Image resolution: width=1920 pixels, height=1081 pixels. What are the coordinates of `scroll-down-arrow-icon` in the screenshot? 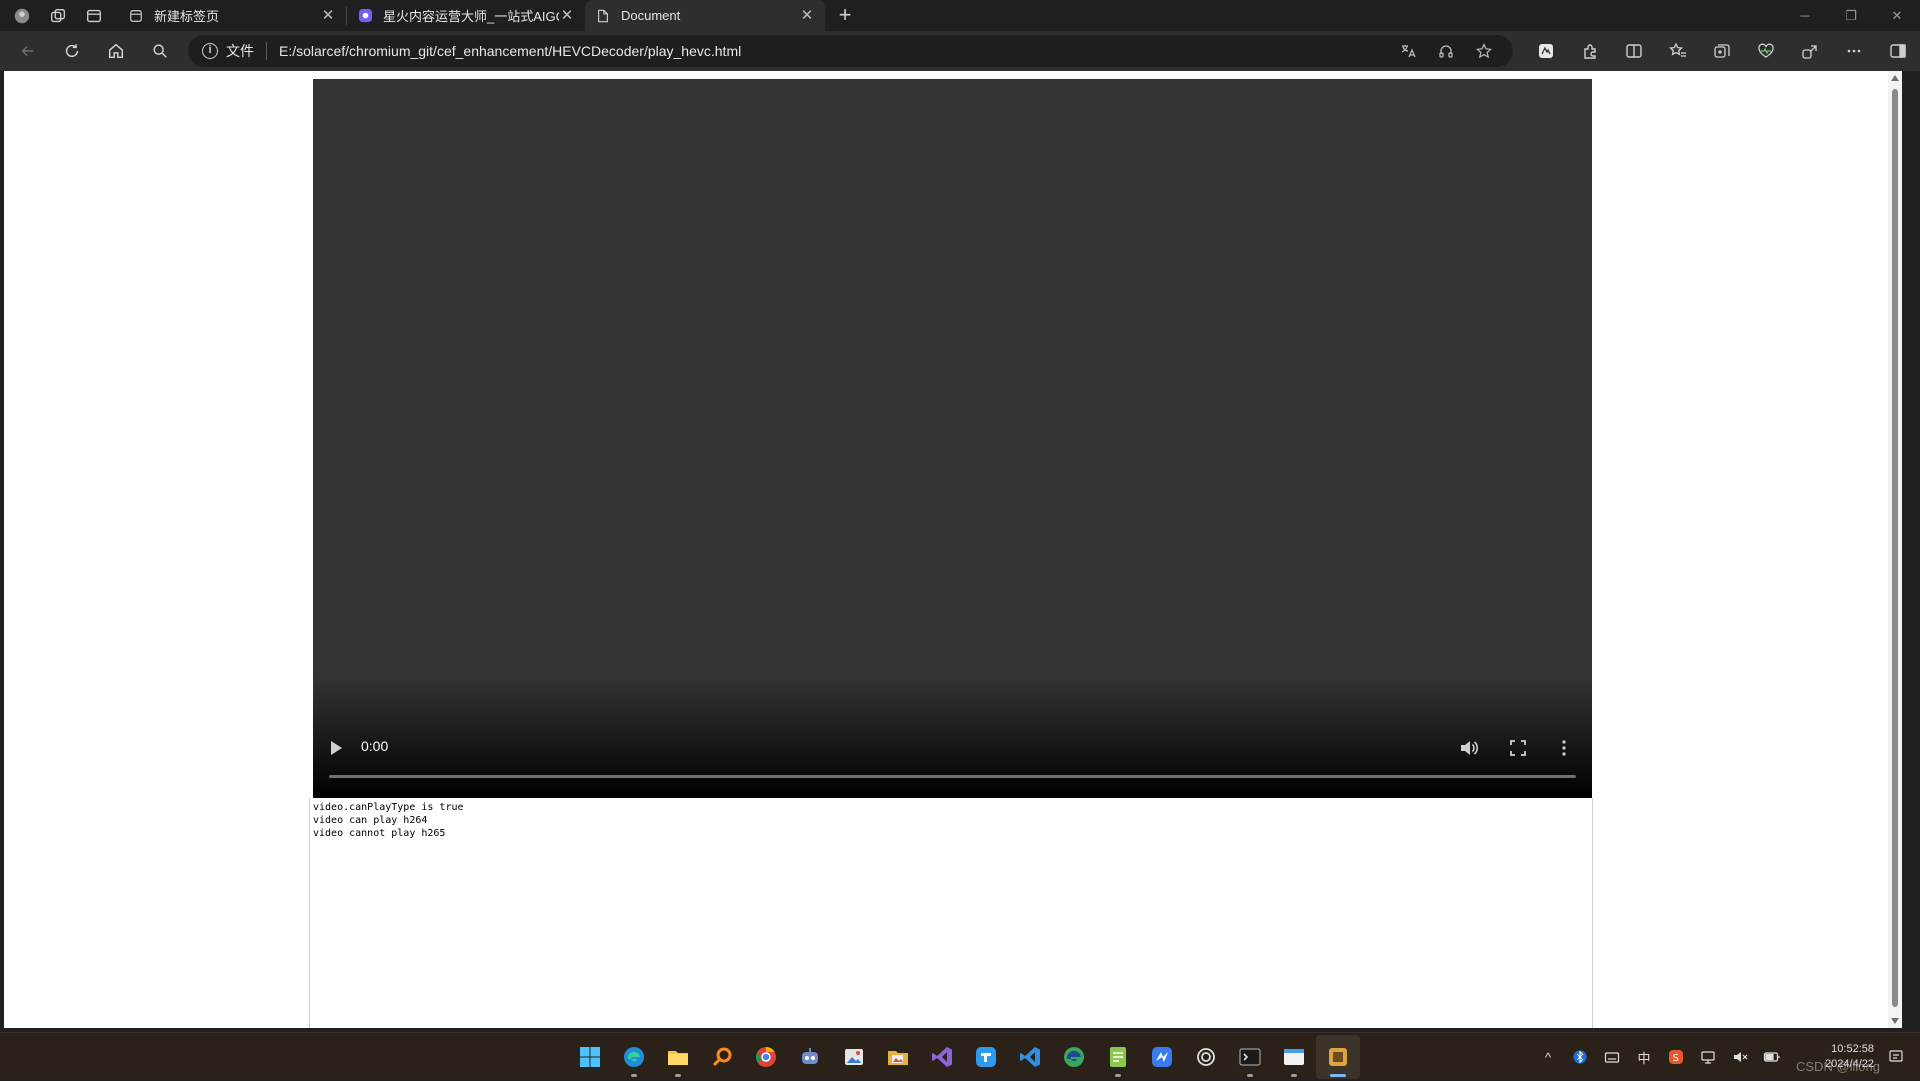 It's located at (1895, 1021).